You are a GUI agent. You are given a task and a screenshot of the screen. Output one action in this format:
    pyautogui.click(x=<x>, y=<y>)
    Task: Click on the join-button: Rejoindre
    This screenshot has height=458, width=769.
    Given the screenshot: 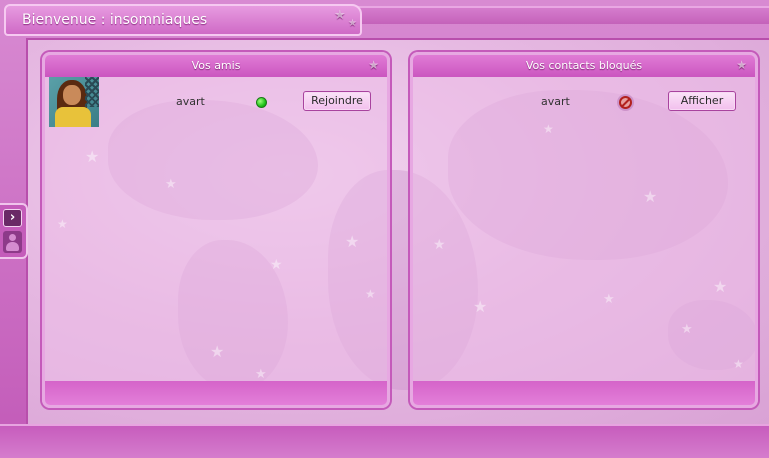 What is the action you would take?
    pyautogui.click(x=337, y=101)
    